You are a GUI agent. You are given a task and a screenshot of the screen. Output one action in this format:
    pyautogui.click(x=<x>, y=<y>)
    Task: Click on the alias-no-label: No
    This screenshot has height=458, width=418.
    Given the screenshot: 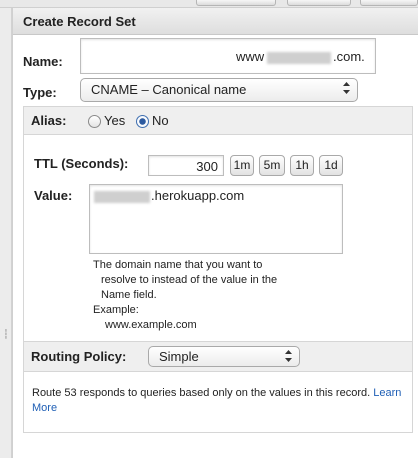 What is the action you would take?
    pyautogui.click(x=160, y=120)
    